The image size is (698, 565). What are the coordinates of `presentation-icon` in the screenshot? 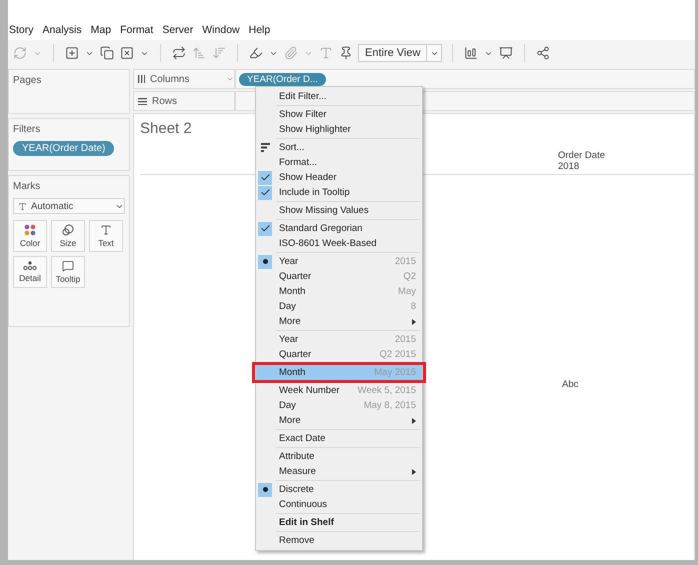 It's located at (506, 53).